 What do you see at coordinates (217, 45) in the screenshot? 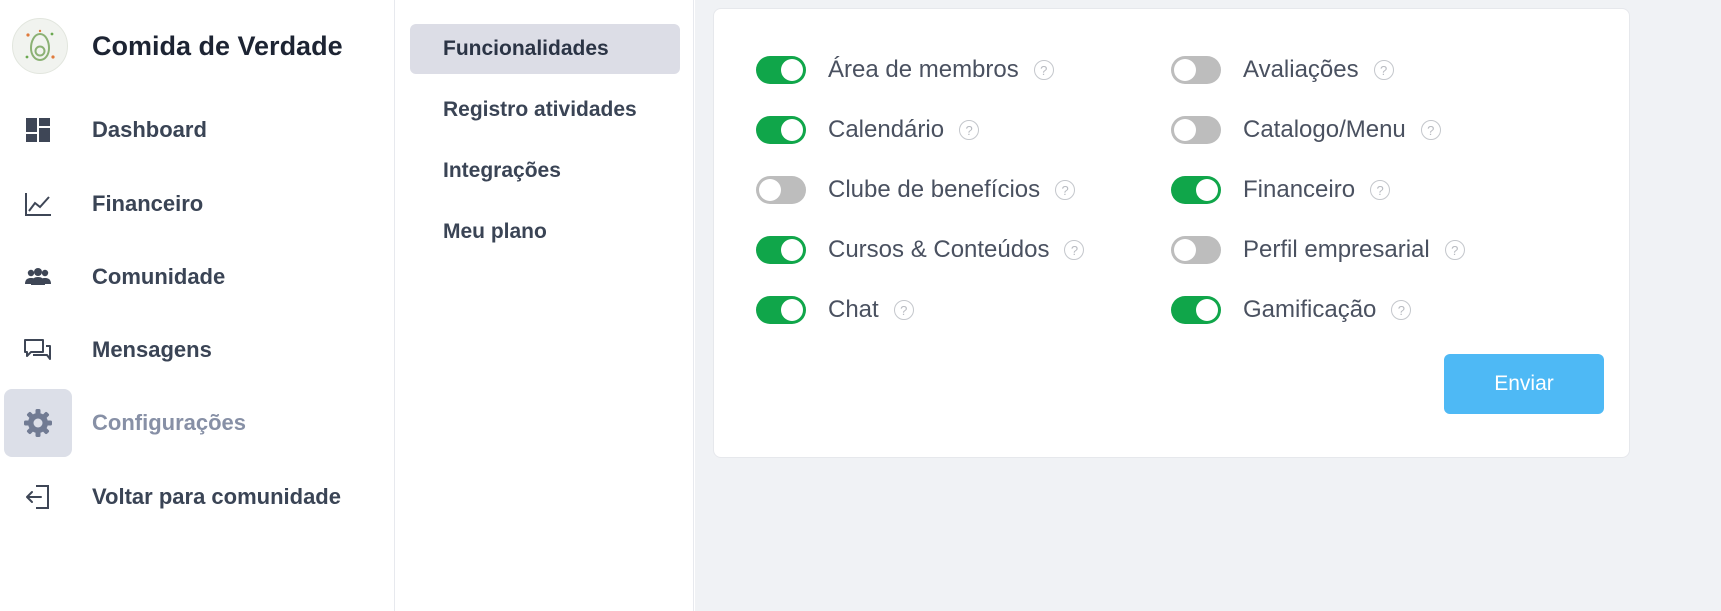
I see `brand-name: Comida de Verdade` at bounding box center [217, 45].